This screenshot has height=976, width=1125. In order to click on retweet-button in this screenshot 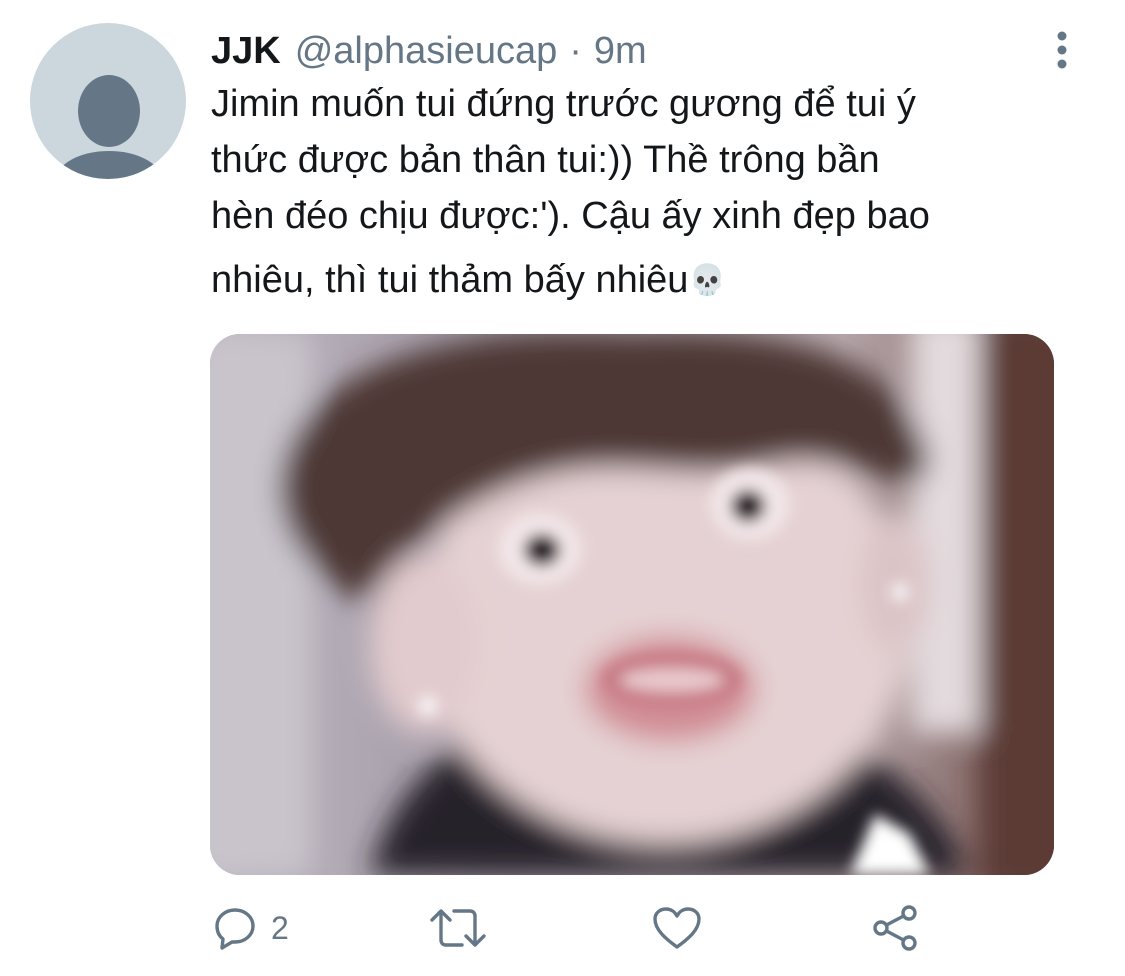, I will do `click(458, 928)`.